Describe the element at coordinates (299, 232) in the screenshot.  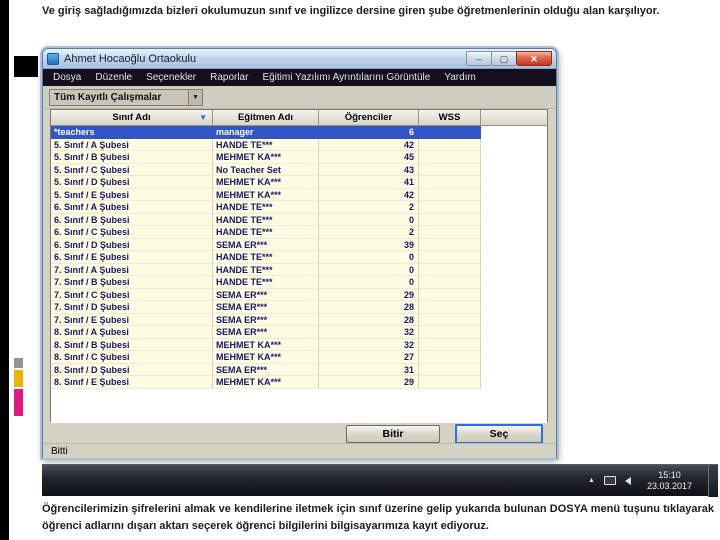
I see `table-row: 6. Sınıf / C Şubesi HANDE TE*** 2` at that location.